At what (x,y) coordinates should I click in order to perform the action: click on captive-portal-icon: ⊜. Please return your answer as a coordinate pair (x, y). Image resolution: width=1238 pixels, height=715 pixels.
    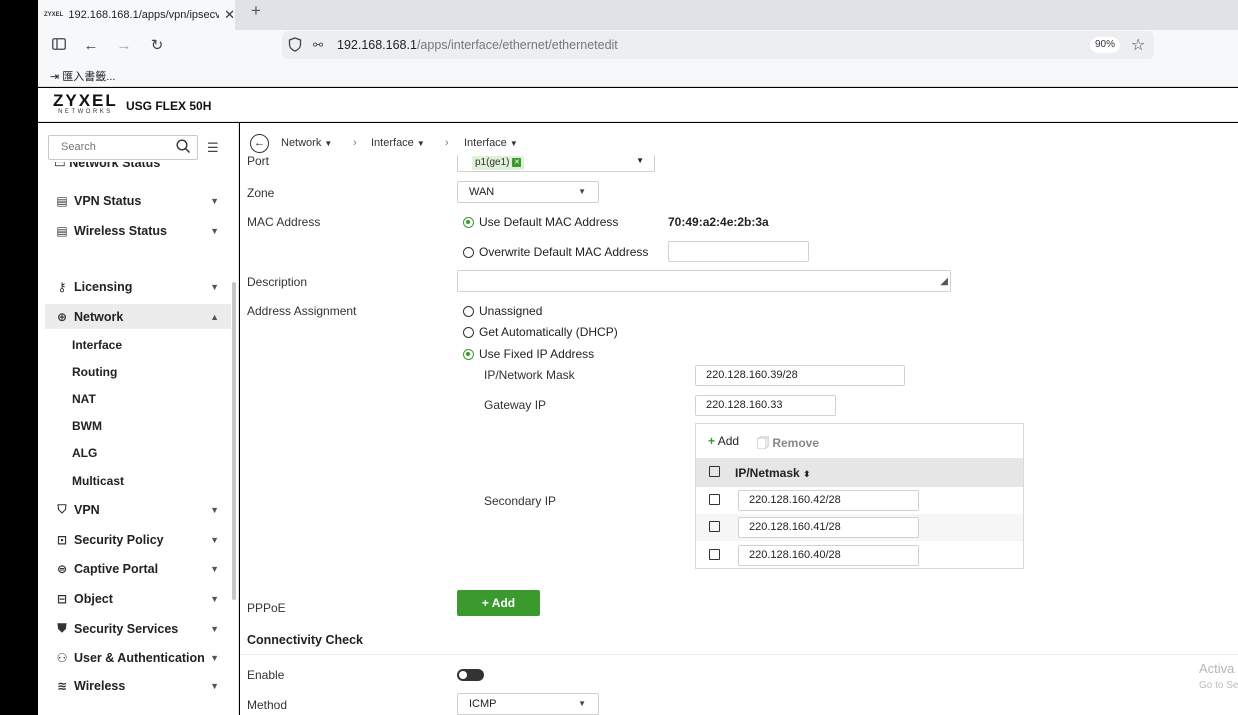
    Looking at the image, I should click on (62, 568).